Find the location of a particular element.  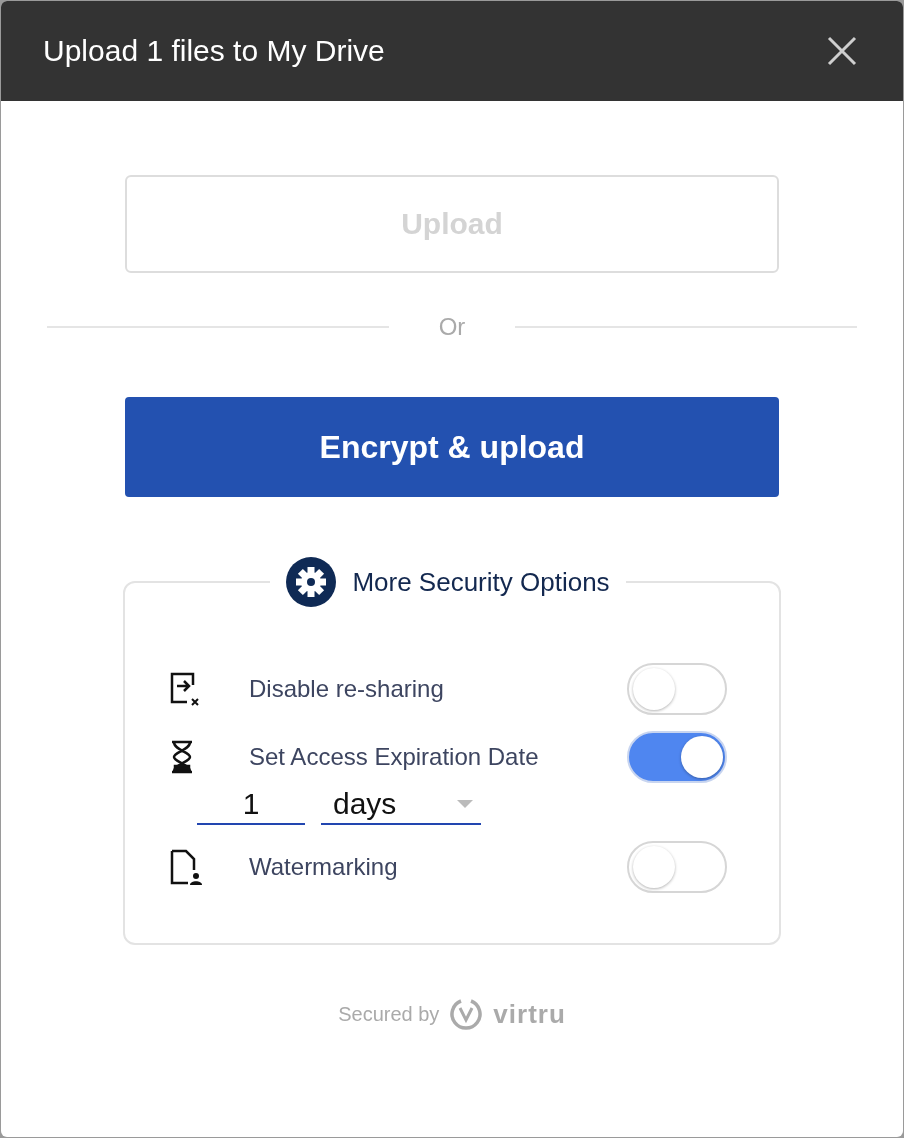

file-arrow-icon is located at coordinates (185, 689).